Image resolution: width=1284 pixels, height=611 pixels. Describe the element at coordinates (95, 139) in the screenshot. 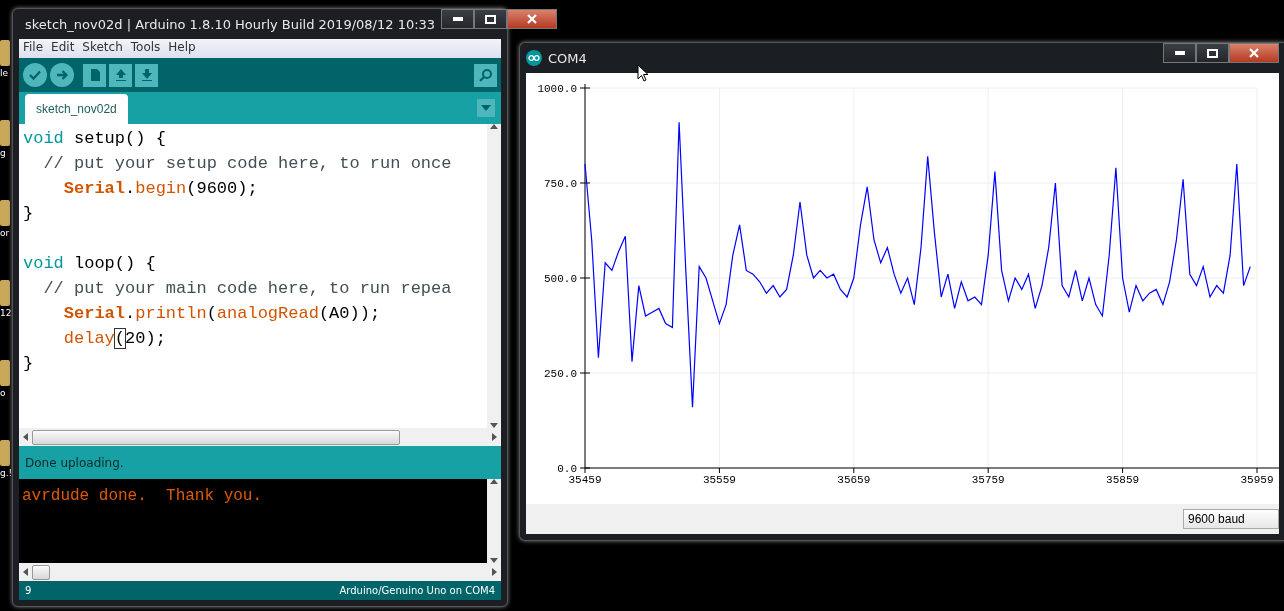

I see `code-line: void setup() {` at that location.